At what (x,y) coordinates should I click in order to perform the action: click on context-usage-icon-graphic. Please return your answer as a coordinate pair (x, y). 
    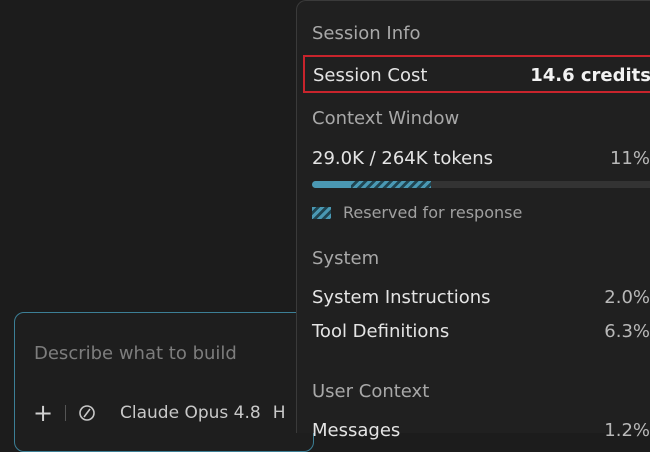
    Looking at the image, I should click on (87, 413).